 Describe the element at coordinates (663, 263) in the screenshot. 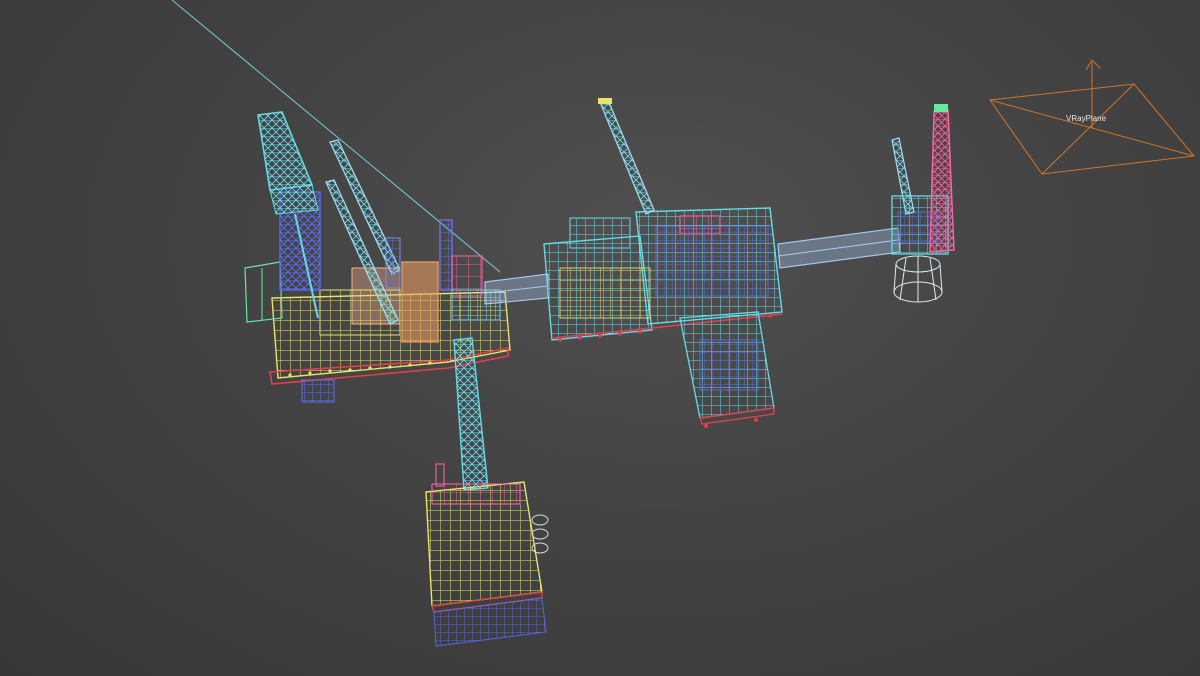

I see `central-platform` at that location.